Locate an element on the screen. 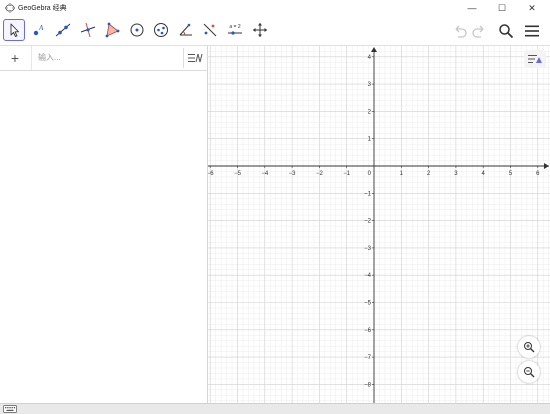 The height and width of the screenshot is (414, 550). arrow-cursor-icon is located at coordinates (14, 30).